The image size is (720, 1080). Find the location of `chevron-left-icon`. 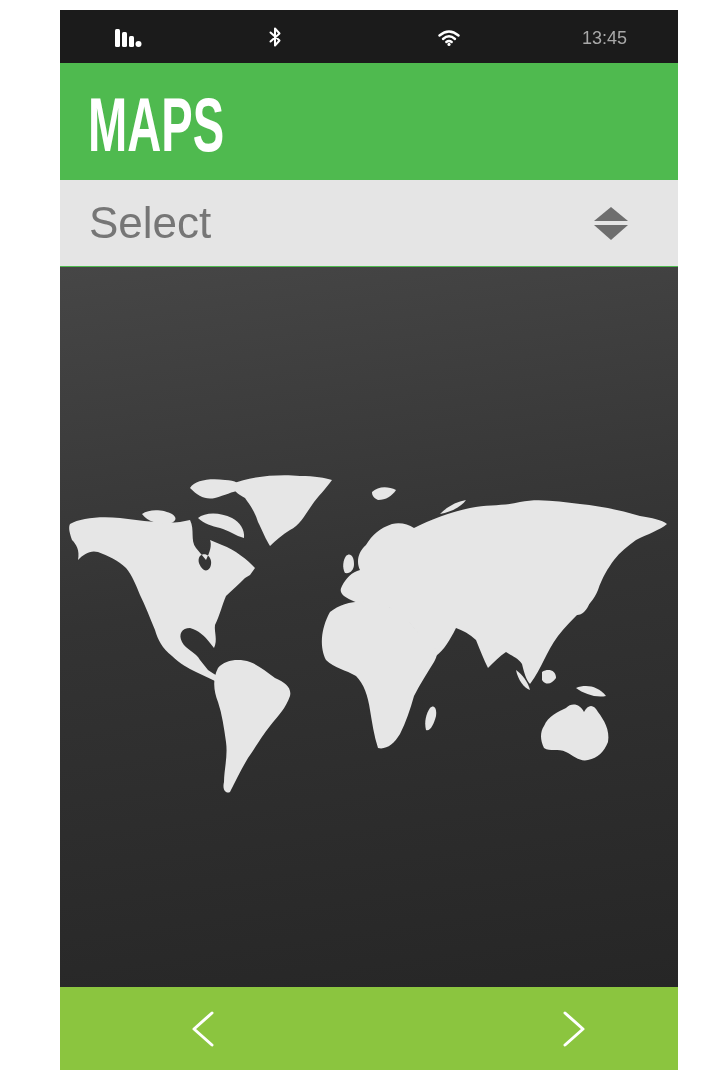

chevron-left-icon is located at coordinates (203, 1028).